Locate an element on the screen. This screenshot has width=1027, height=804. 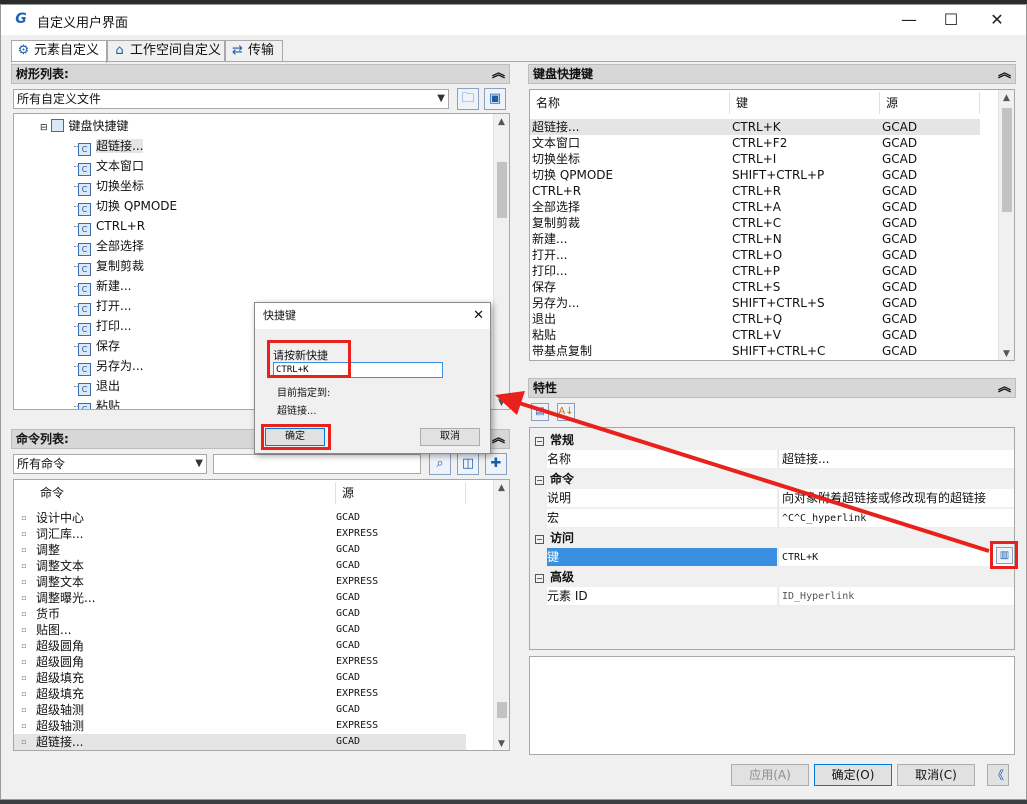
tree-item: C 粘贴 is located at coordinates (99, 402).